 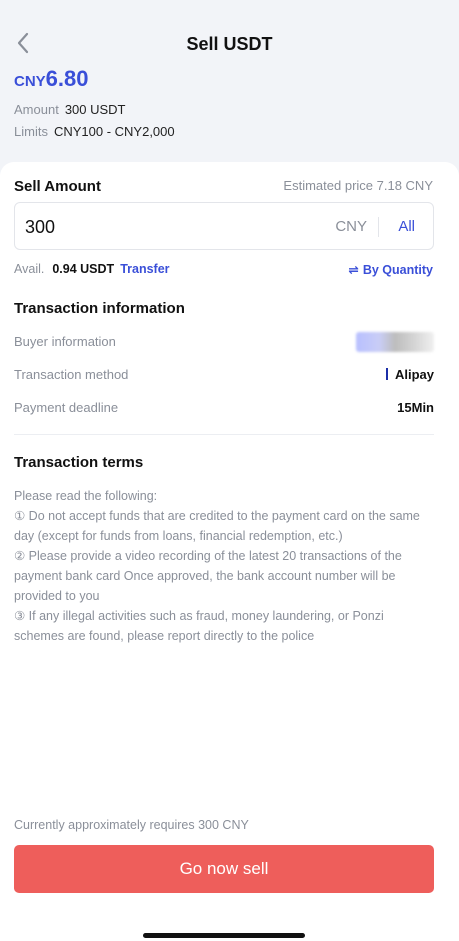 What do you see at coordinates (71, 374) in the screenshot?
I see `method-label: Transaction method` at bounding box center [71, 374].